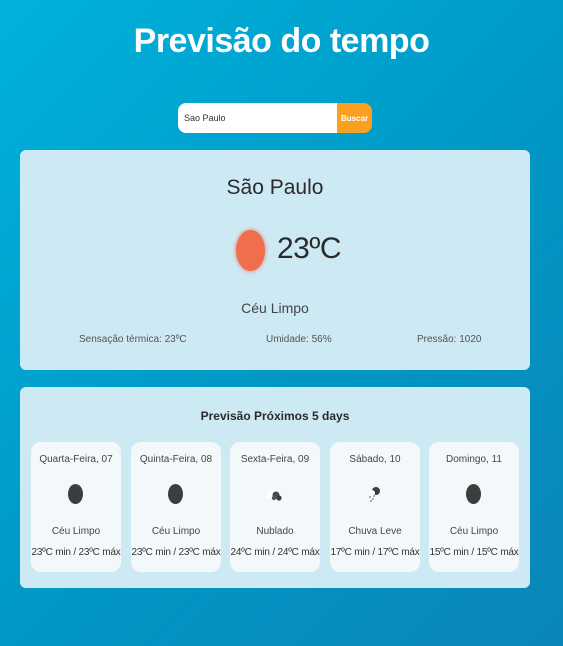 This screenshot has width=563, height=646. Describe the element at coordinates (375, 459) in the screenshot. I see `forecast-day-name: Sábado, 10` at that location.